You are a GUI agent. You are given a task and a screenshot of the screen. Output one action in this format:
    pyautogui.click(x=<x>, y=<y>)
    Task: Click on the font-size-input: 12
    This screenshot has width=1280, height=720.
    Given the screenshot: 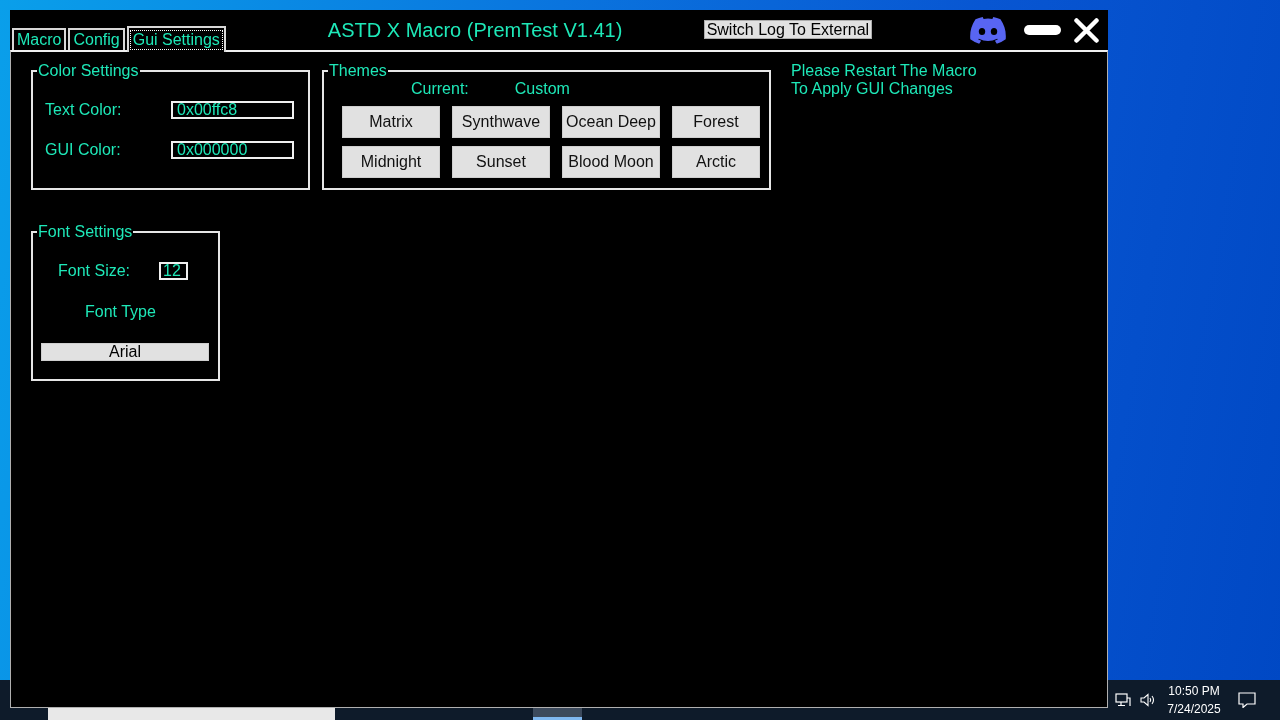 What is the action you would take?
    pyautogui.click(x=173, y=271)
    